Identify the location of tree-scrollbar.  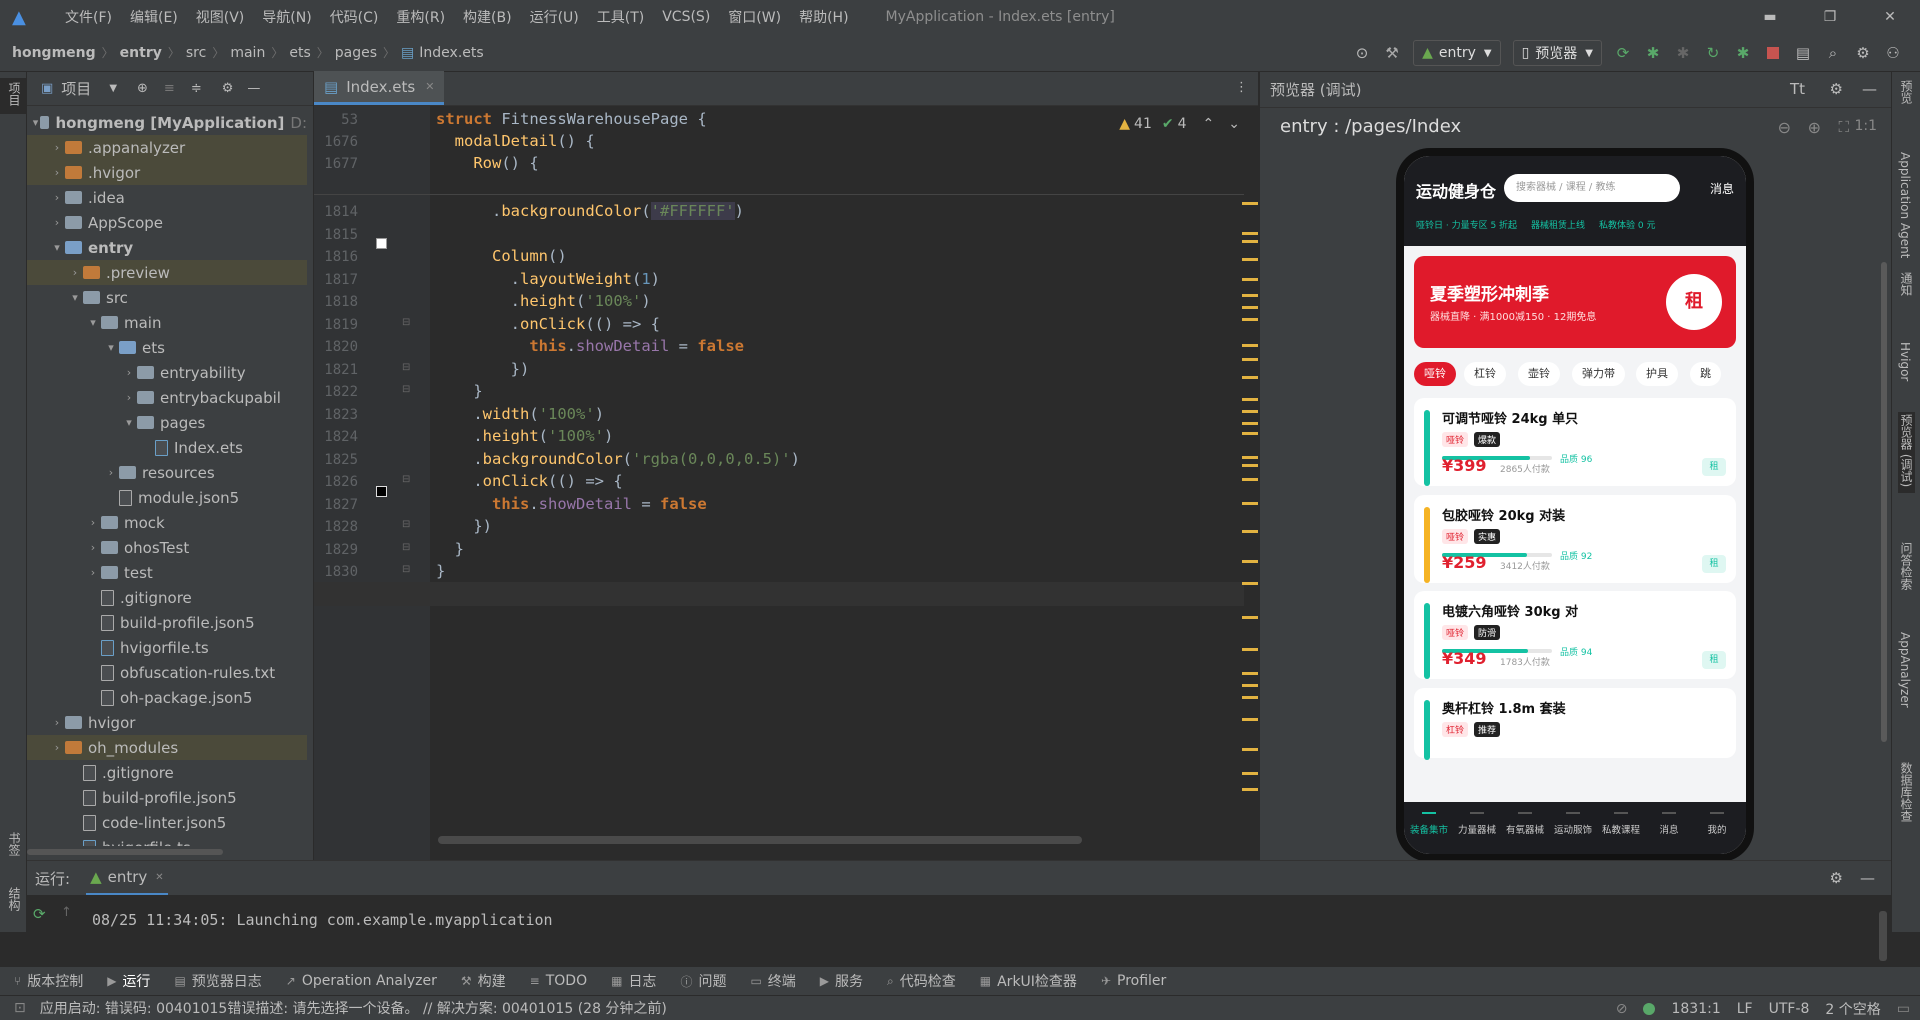
(125, 852).